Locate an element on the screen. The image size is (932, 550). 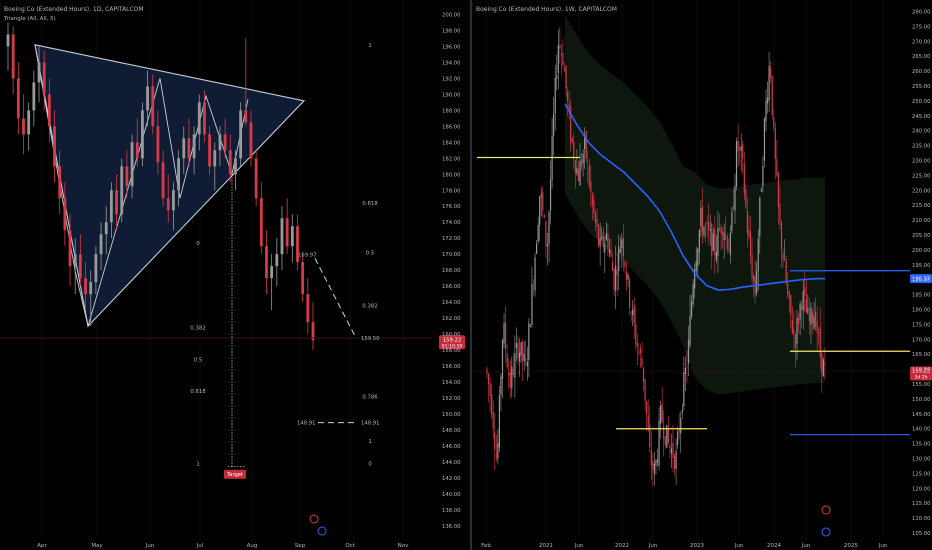
projection-end-label: 159.50 is located at coordinates (370, 339).